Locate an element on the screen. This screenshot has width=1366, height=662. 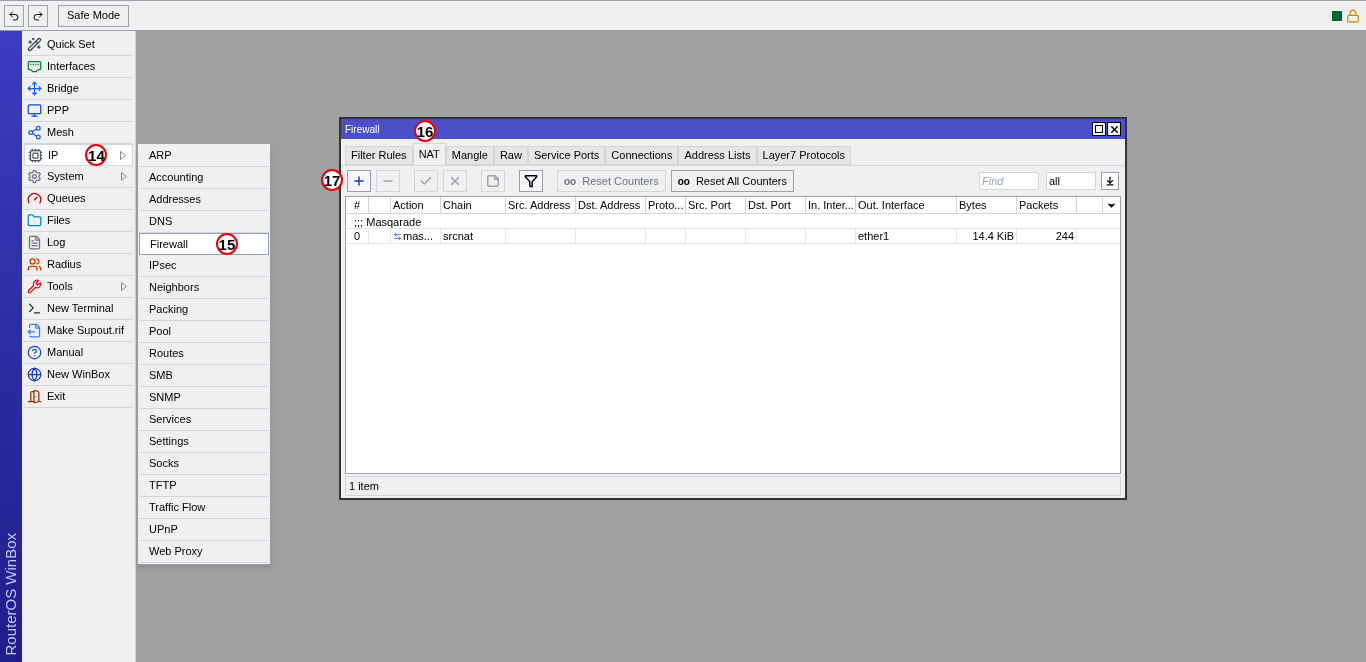
menu-item: Exit is located at coordinates (78, 397).